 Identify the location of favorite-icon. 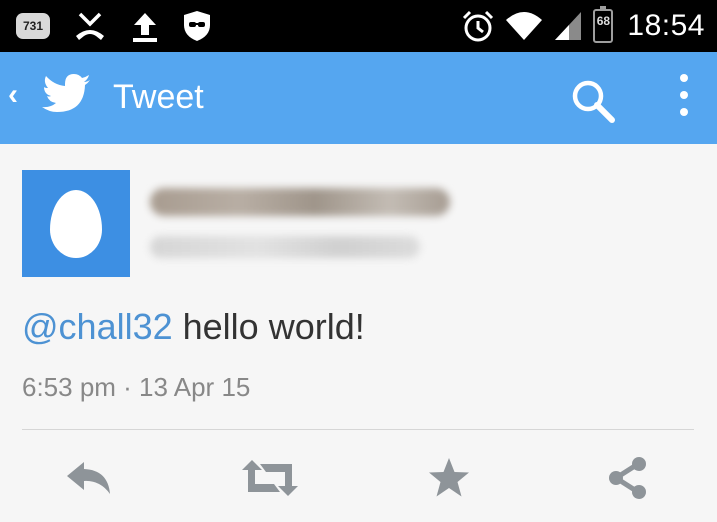
(449, 478).